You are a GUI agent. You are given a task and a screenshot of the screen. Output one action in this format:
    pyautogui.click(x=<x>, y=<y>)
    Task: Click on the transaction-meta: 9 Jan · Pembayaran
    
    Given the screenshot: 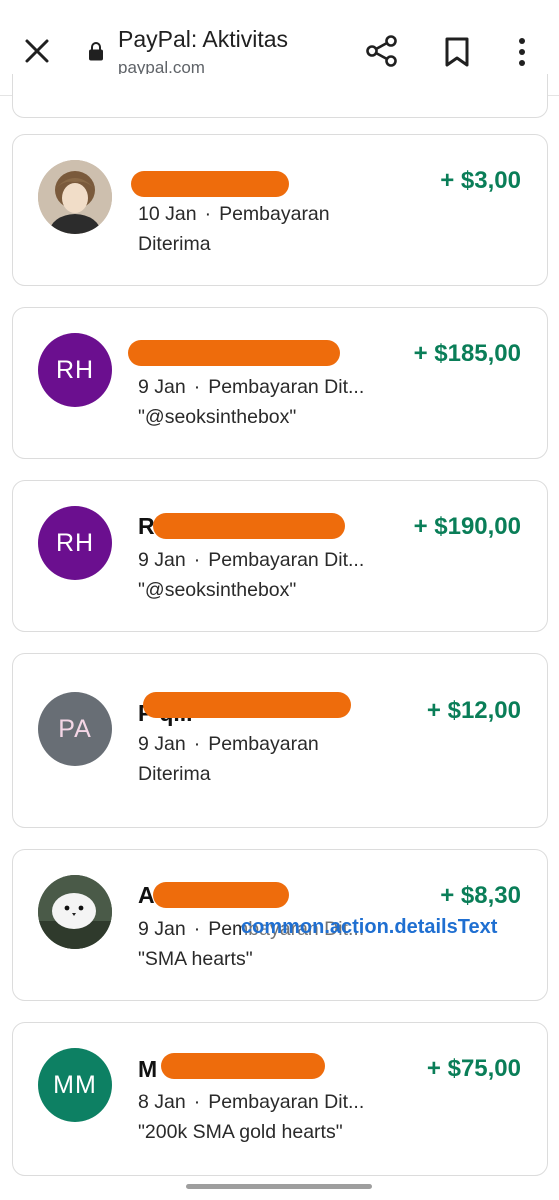 What is the action you would take?
    pyautogui.click(x=228, y=744)
    